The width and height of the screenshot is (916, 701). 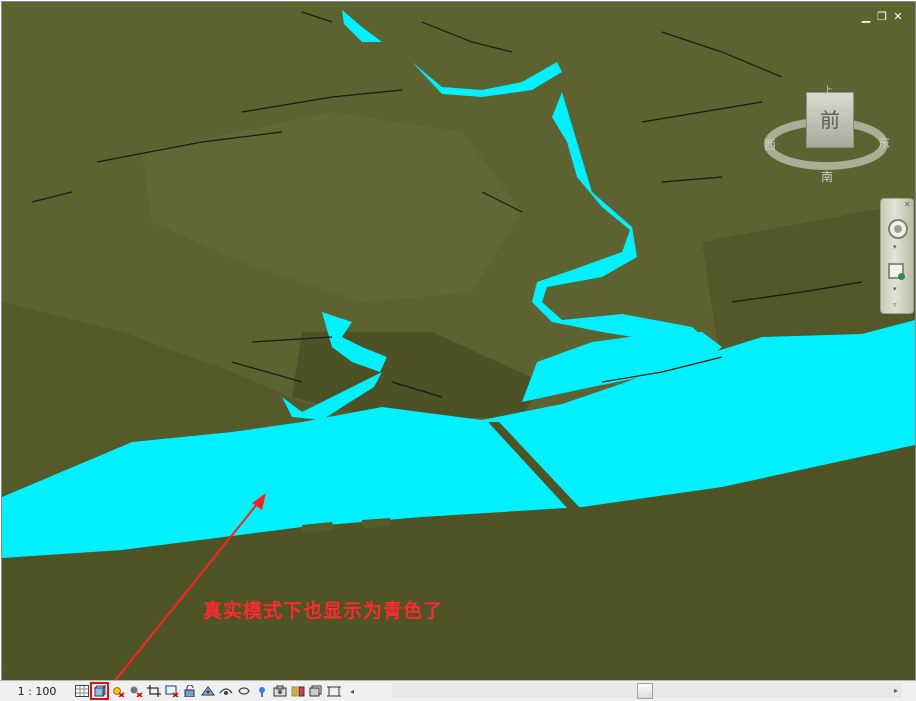 What do you see at coordinates (827, 176) in the screenshot?
I see `compass-south-label: 南` at bounding box center [827, 176].